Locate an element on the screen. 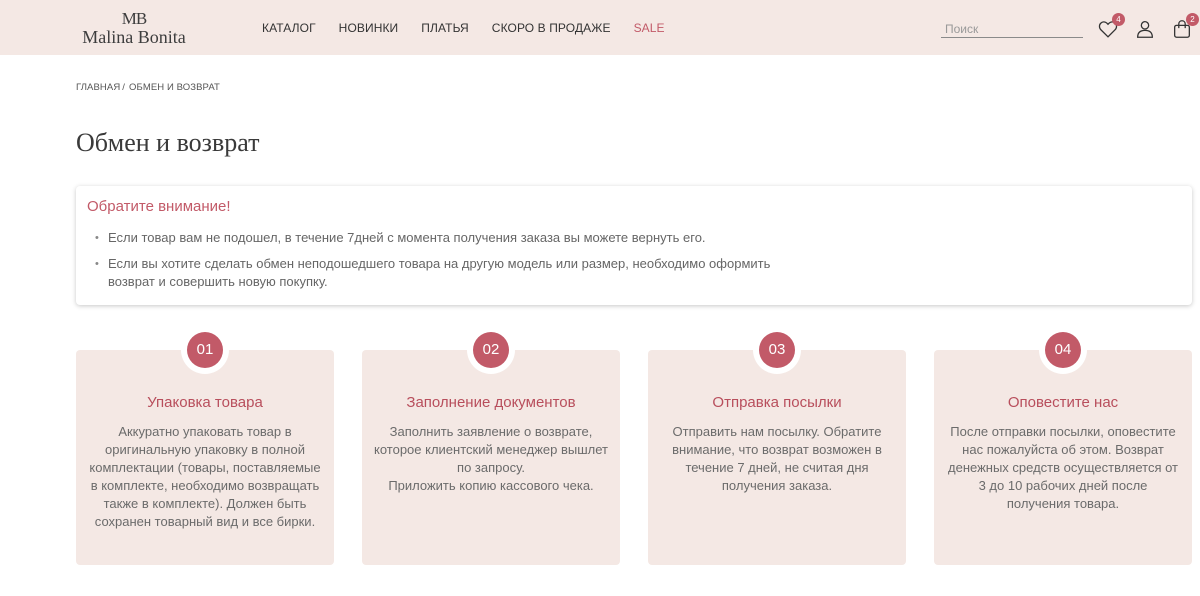 This screenshot has width=1200, height=596. nav-item-coming-soon: СКОРО В ПРОДАЖЕ is located at coordinates (551, 28).